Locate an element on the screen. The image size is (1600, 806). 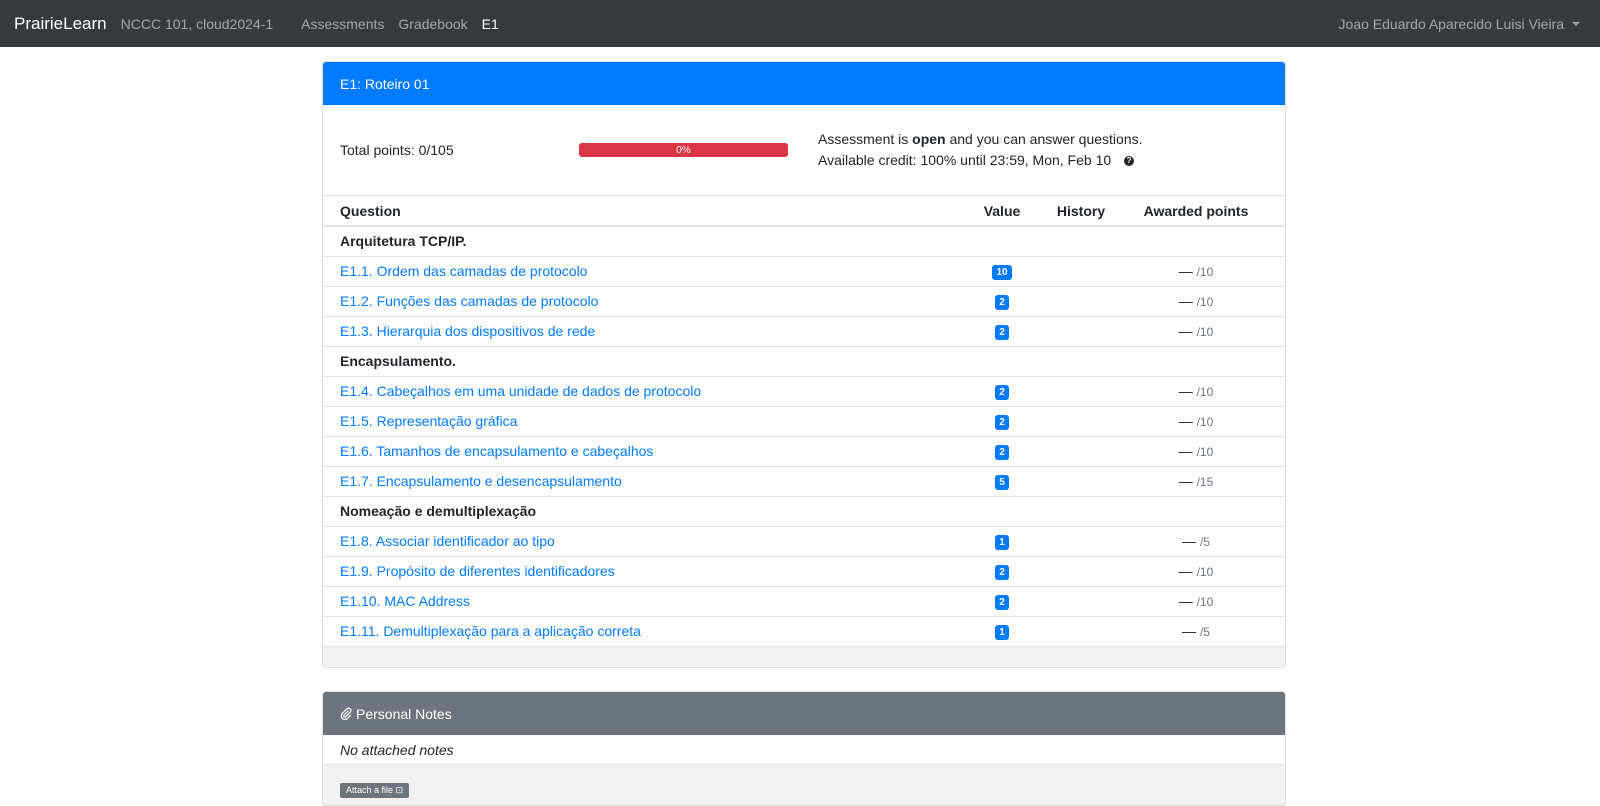
notes-header: Personal Notes is located at coordinates (804, 713).